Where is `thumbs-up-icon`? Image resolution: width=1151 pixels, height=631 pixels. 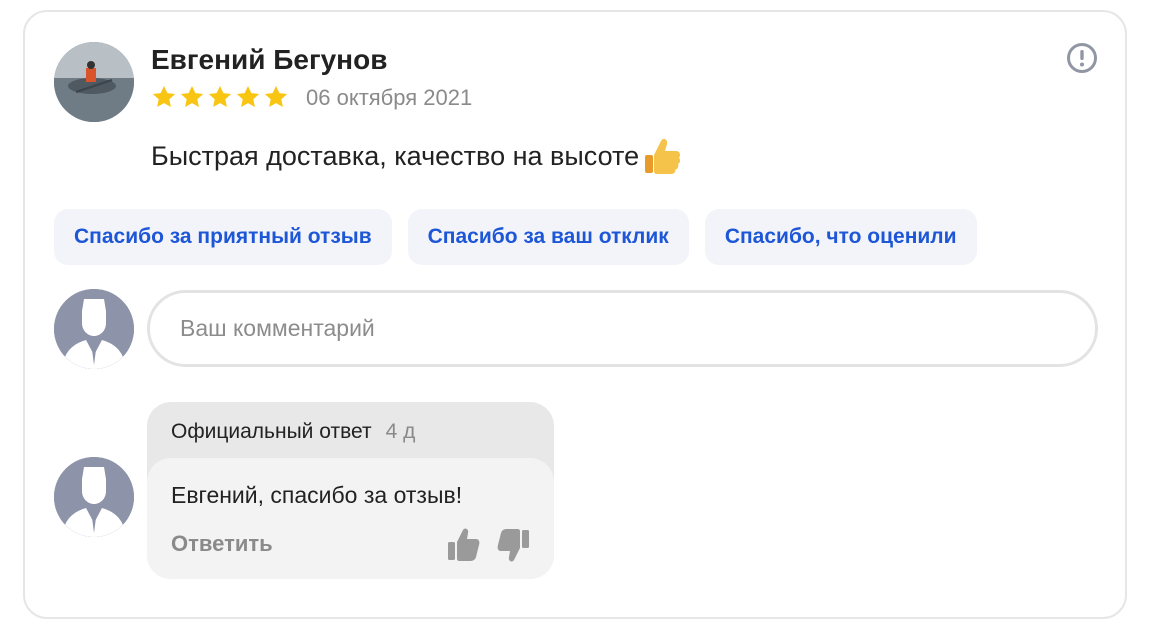 thumbs-up-icon is located at coordinates (463, 545).